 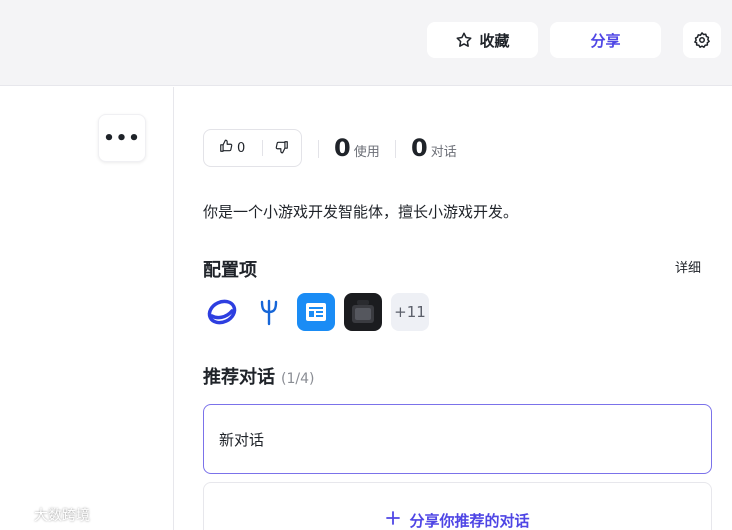 I want to click on chats-stat: 0 对话, so click(x=434, y=148).